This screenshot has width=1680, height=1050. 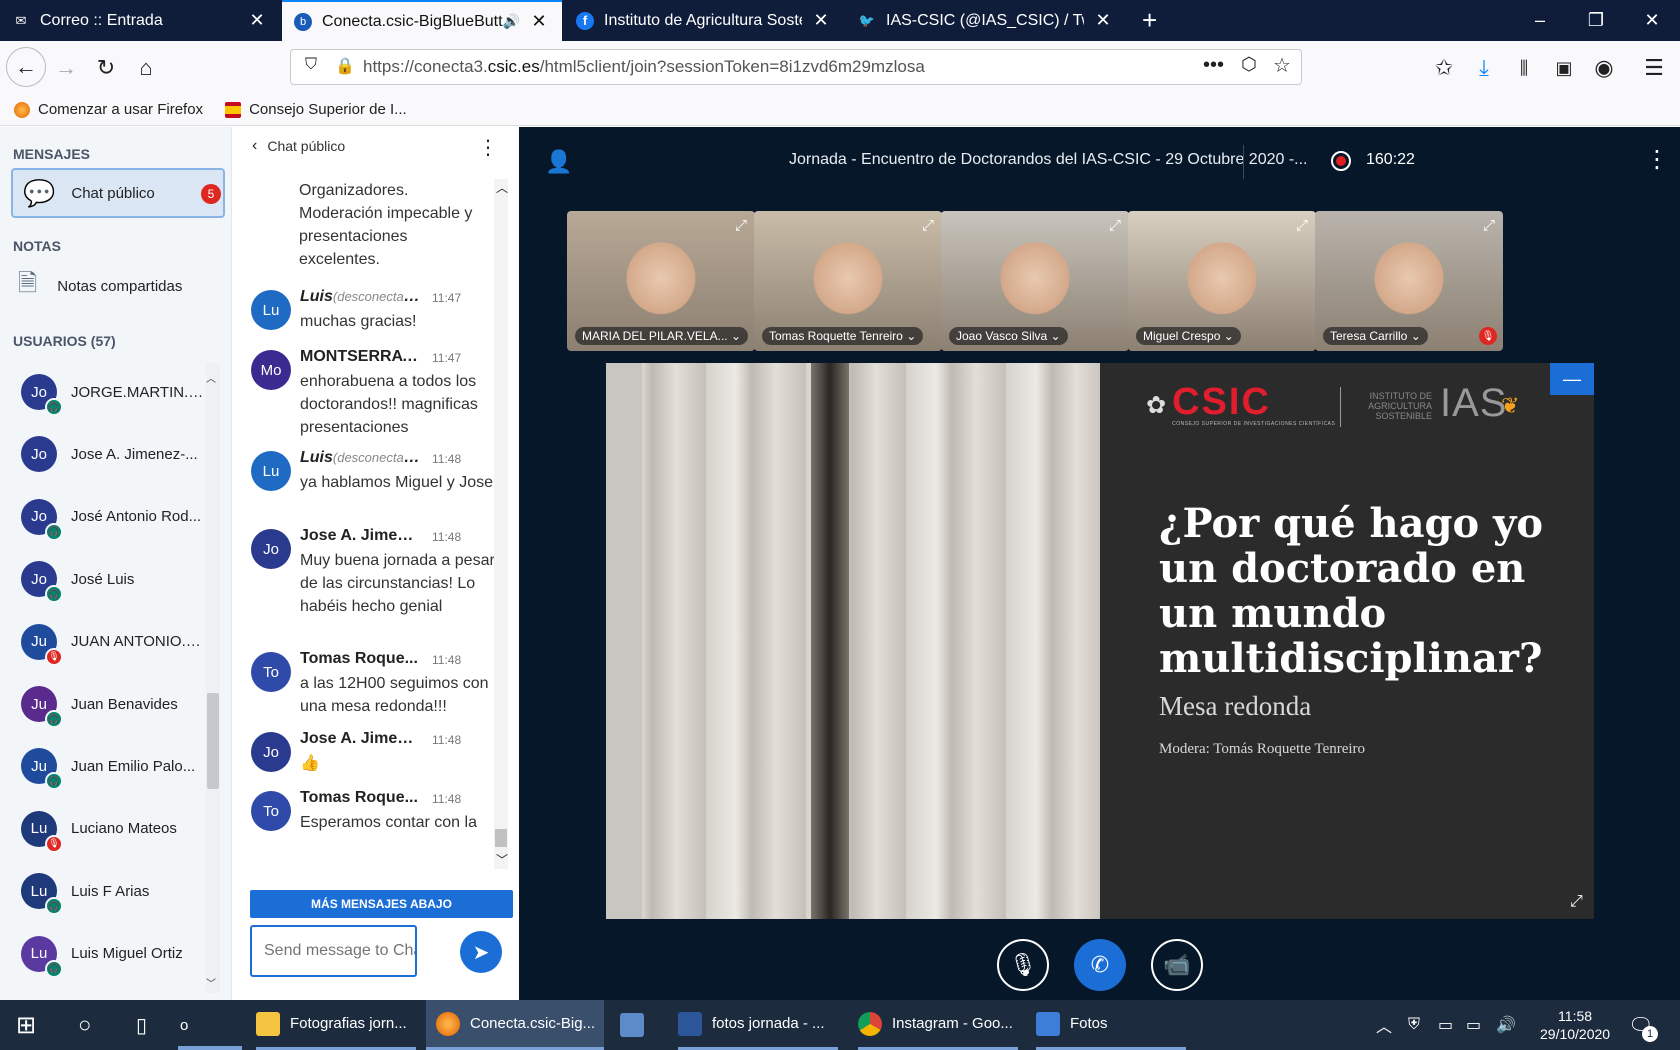 What do you see at coordinates (1188, 336) in the screenshot?
I see `webcam-username: Miguel Crespo ⌄` at bounding box center [1188, 336].